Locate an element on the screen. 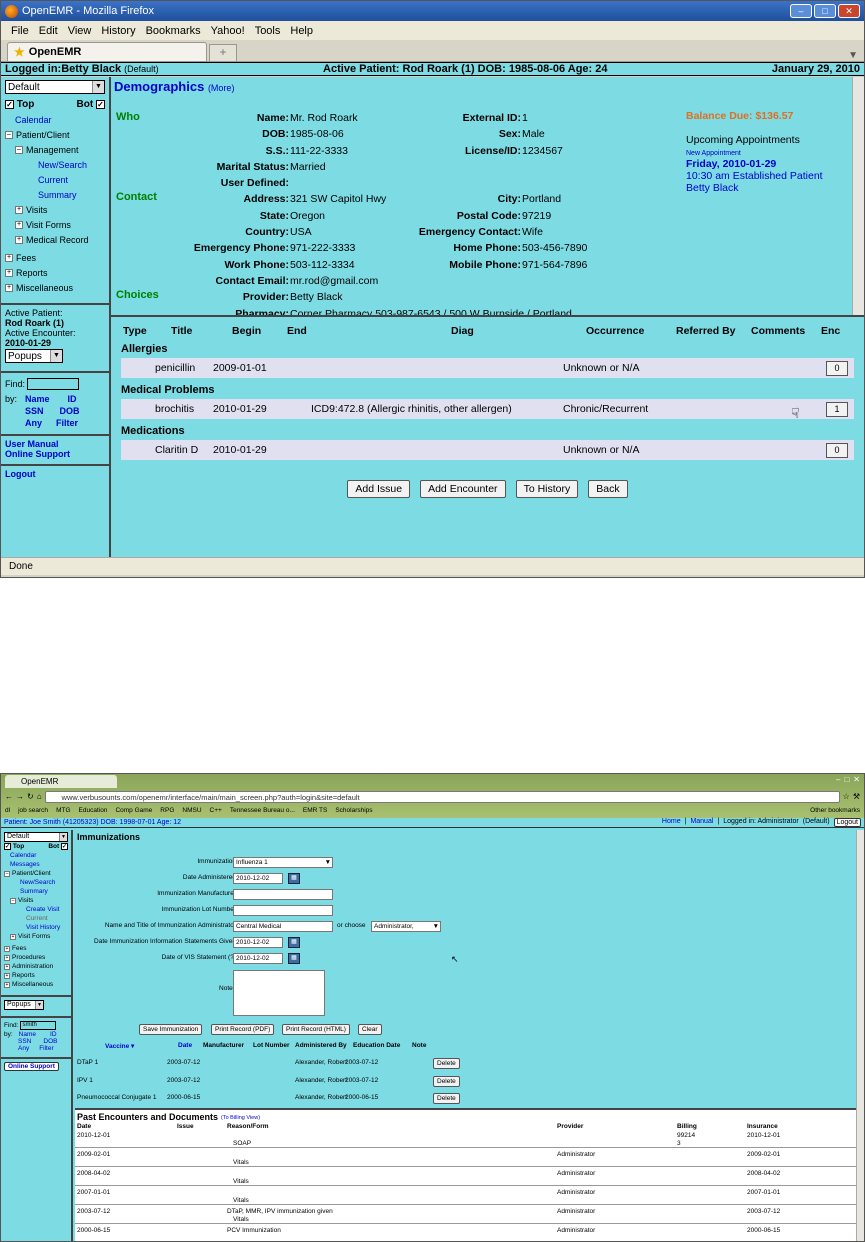  menu-tools: Tools is located at coordinates (268, 31).